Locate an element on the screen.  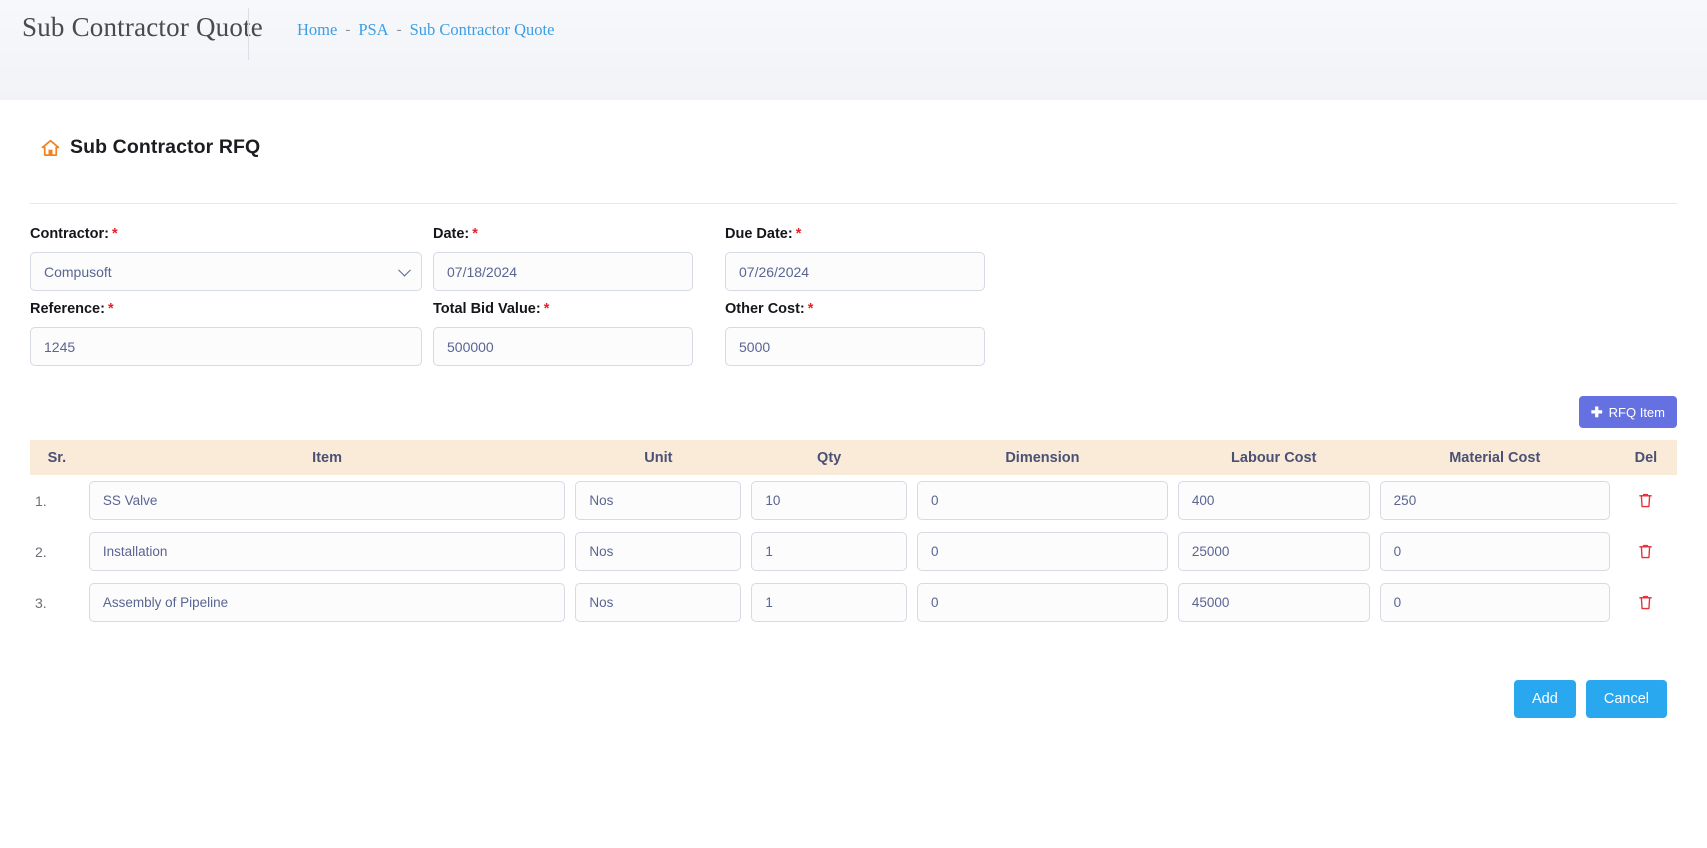
labour-cost-input: 45000 is located at coordinates (1273, 602).